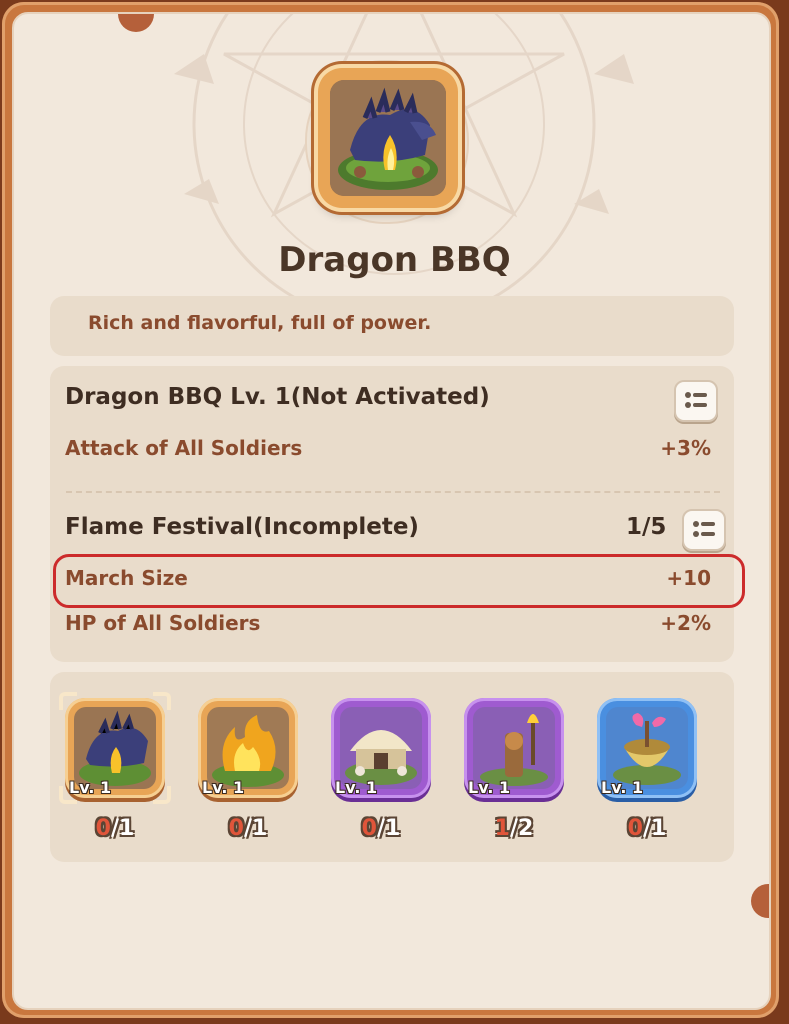 The width and height of the screenshot is (789, 1024). I want to click on set-bonus-heading: Flame Festival(Incomplete), so click(242, 527).